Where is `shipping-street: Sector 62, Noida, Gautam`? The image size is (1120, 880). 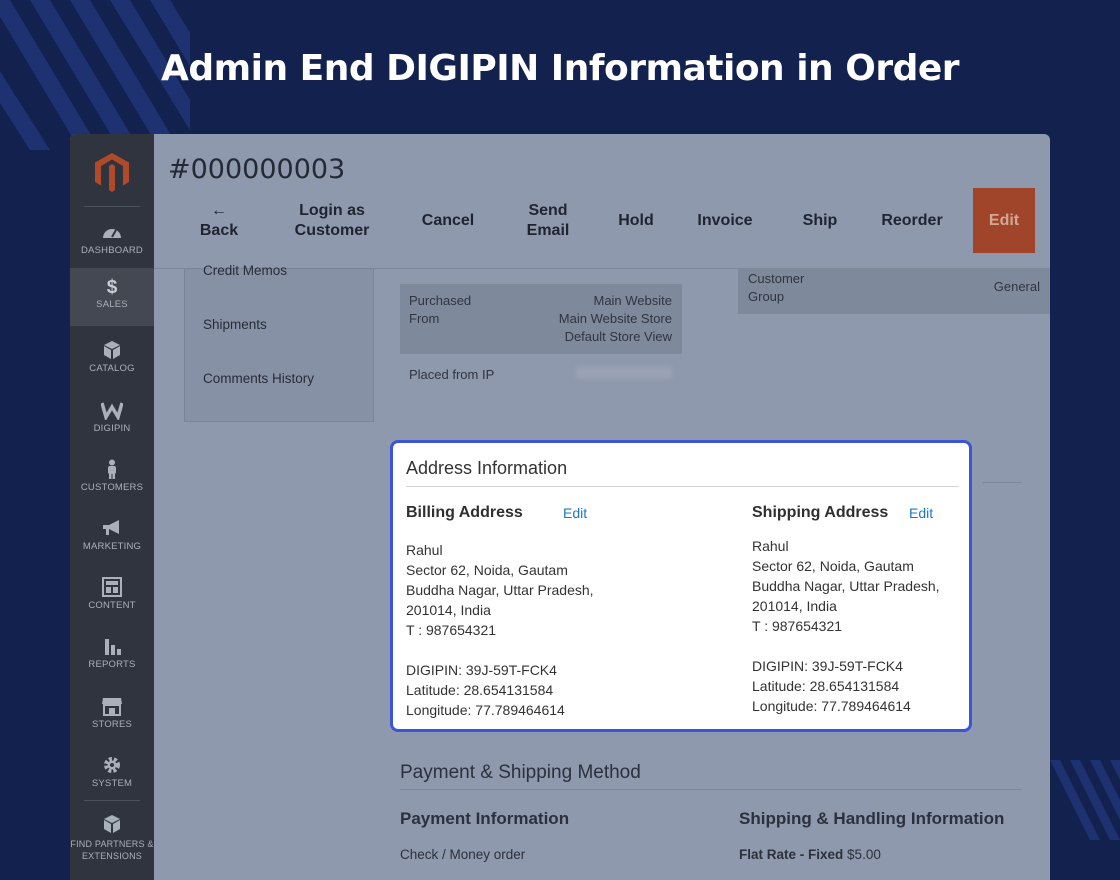
shipping-street: Sector 62, Noida, Gautam is located at coordinates (833, 566).